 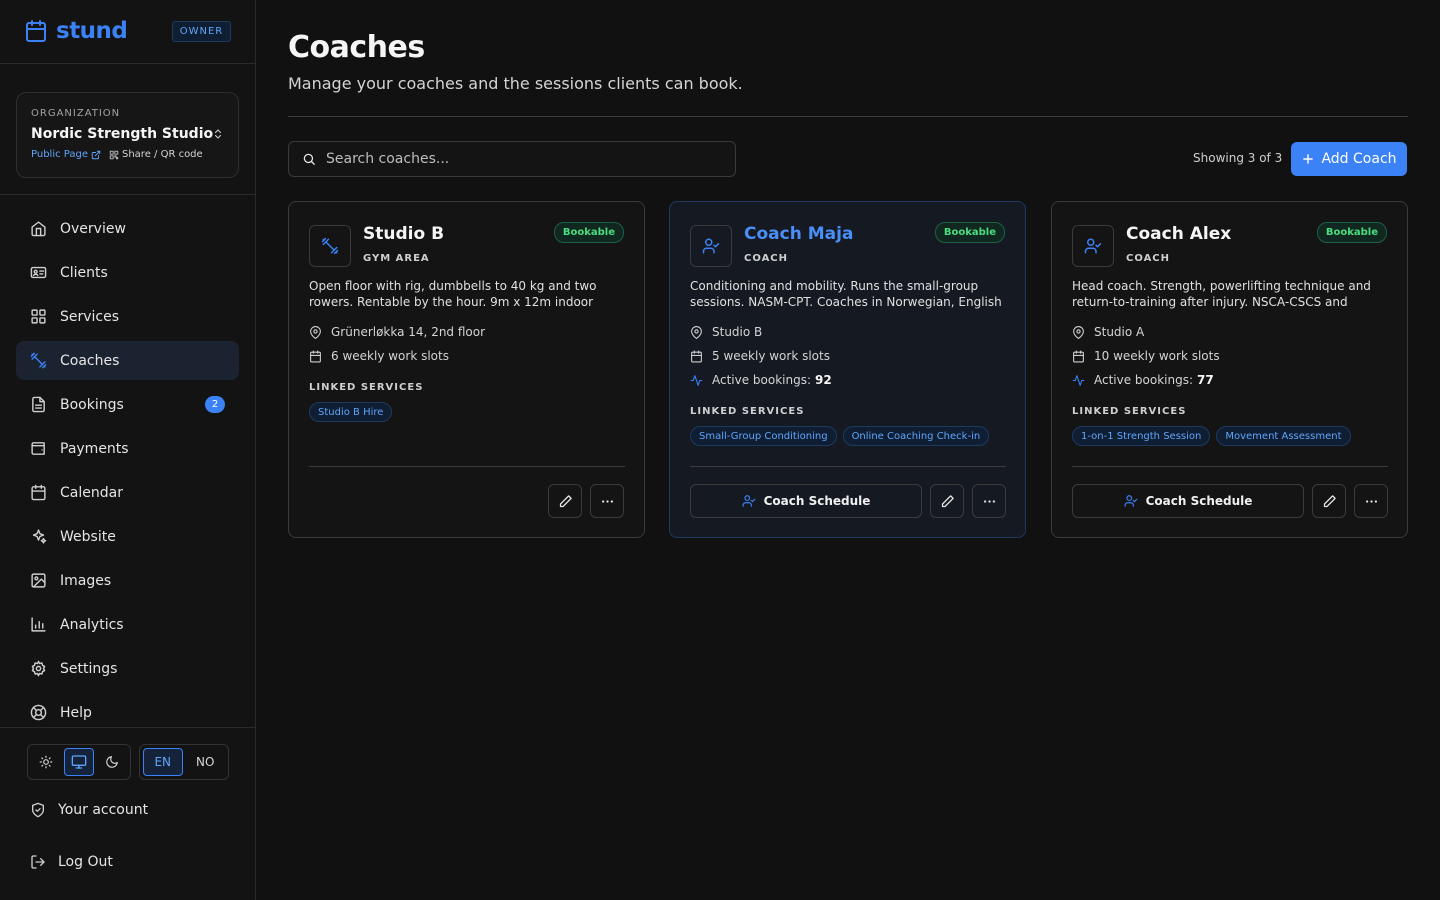 I want to click on bookings-value: 92, so click(x=823, y=380).